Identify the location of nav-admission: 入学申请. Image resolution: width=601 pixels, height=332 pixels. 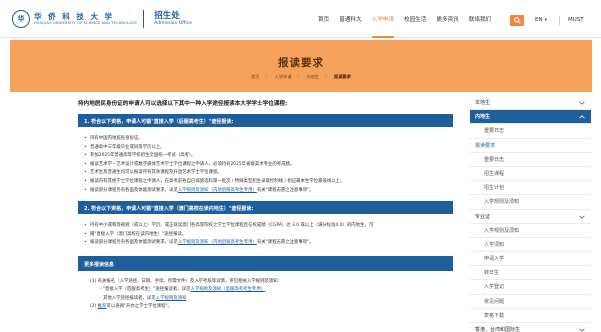
(383, 26).